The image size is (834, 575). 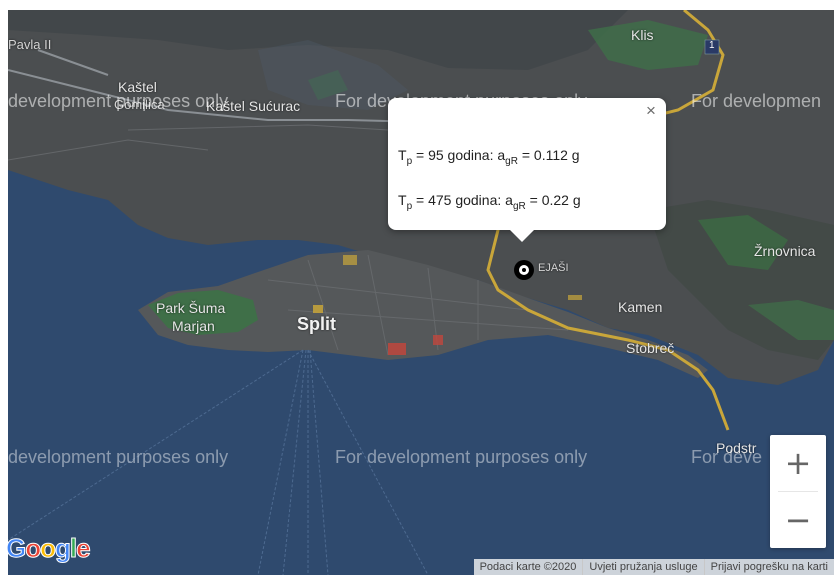 What do you see at coordinates (528, 567) in the screenshot?
I see `map-data-credit: Podaci karte ©2020` at bounding box center [528, 567].